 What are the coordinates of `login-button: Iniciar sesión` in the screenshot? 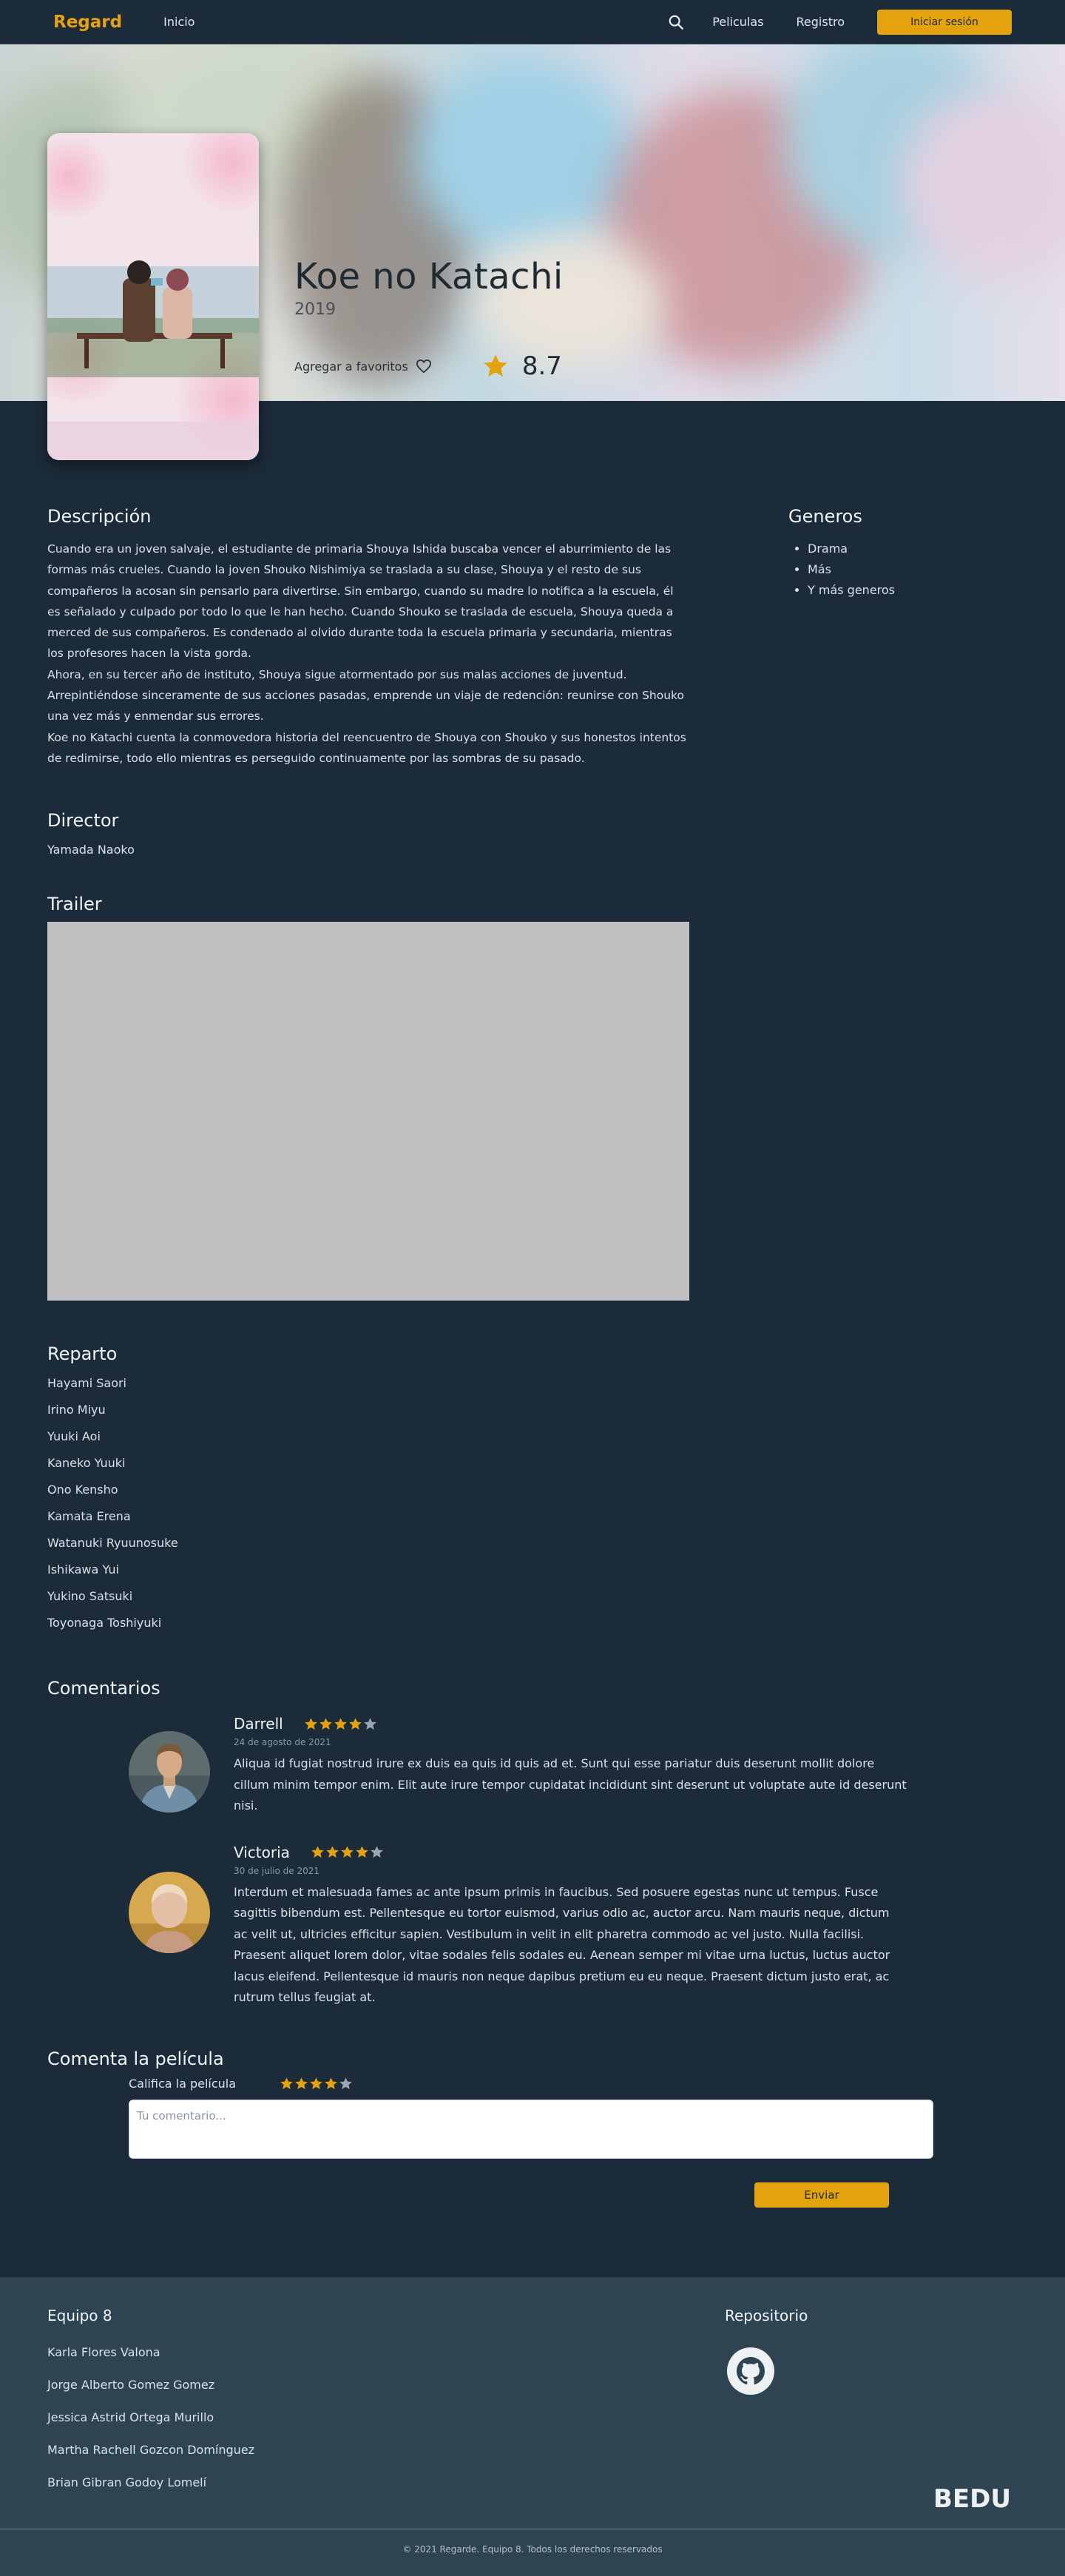 It's located at (944, 22).